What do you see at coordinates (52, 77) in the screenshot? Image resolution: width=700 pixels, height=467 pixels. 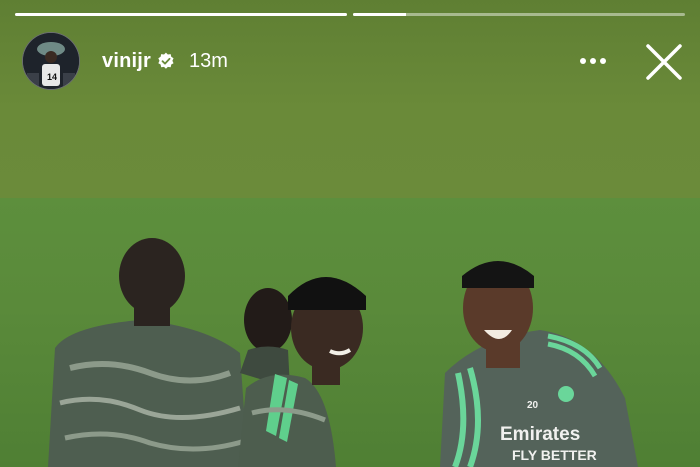 I see `svg-text: 14` at bounding box center [52, 77].